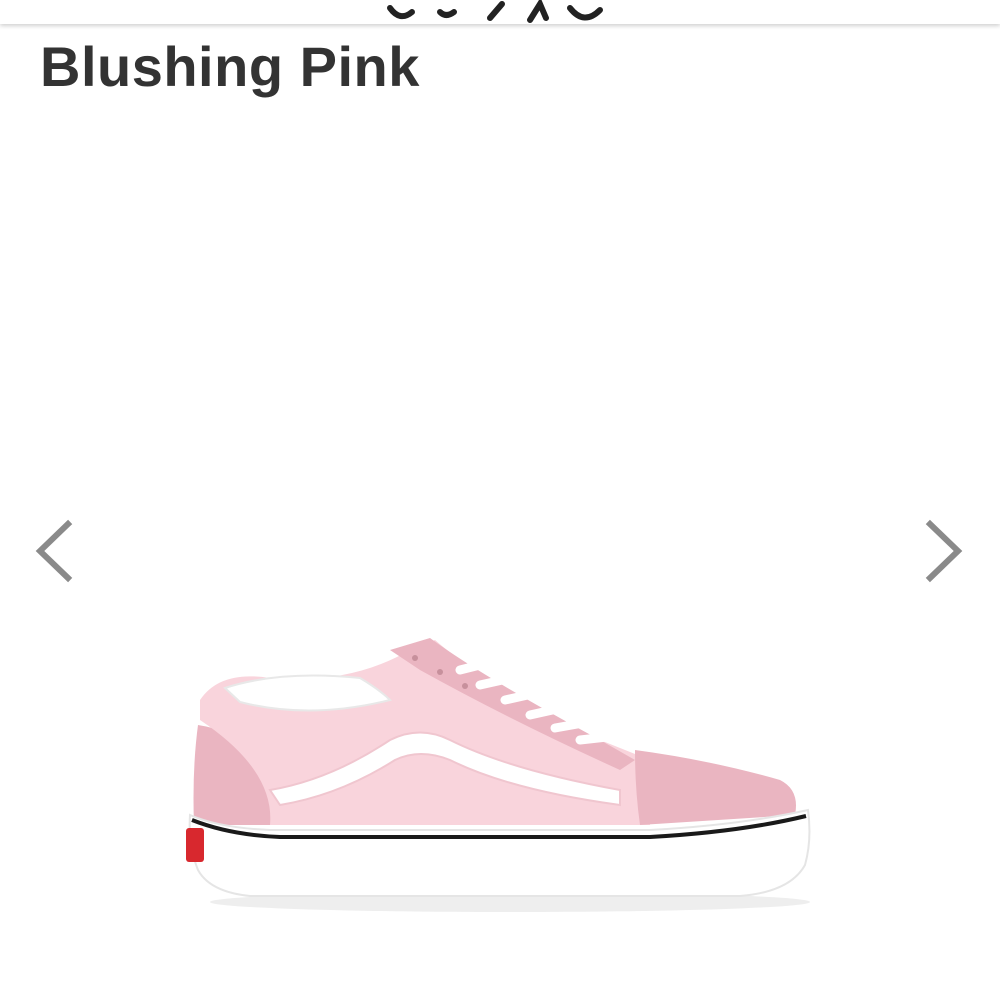 The width and height of the screenshot is (1000, 1000). I want to click on chevron-right-icon, so click(944, 551).